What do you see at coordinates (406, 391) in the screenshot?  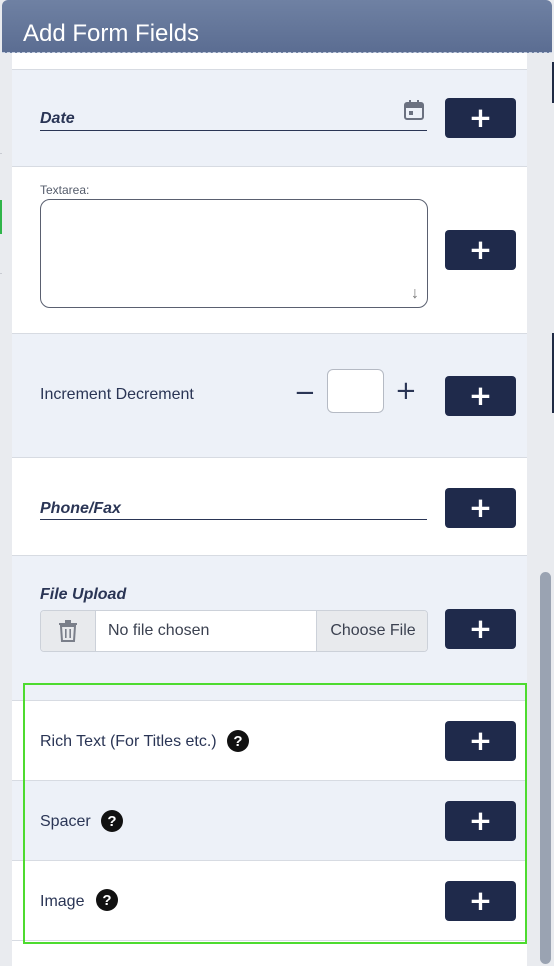 I see `increment-button: +` at bounding box center [406, 391].